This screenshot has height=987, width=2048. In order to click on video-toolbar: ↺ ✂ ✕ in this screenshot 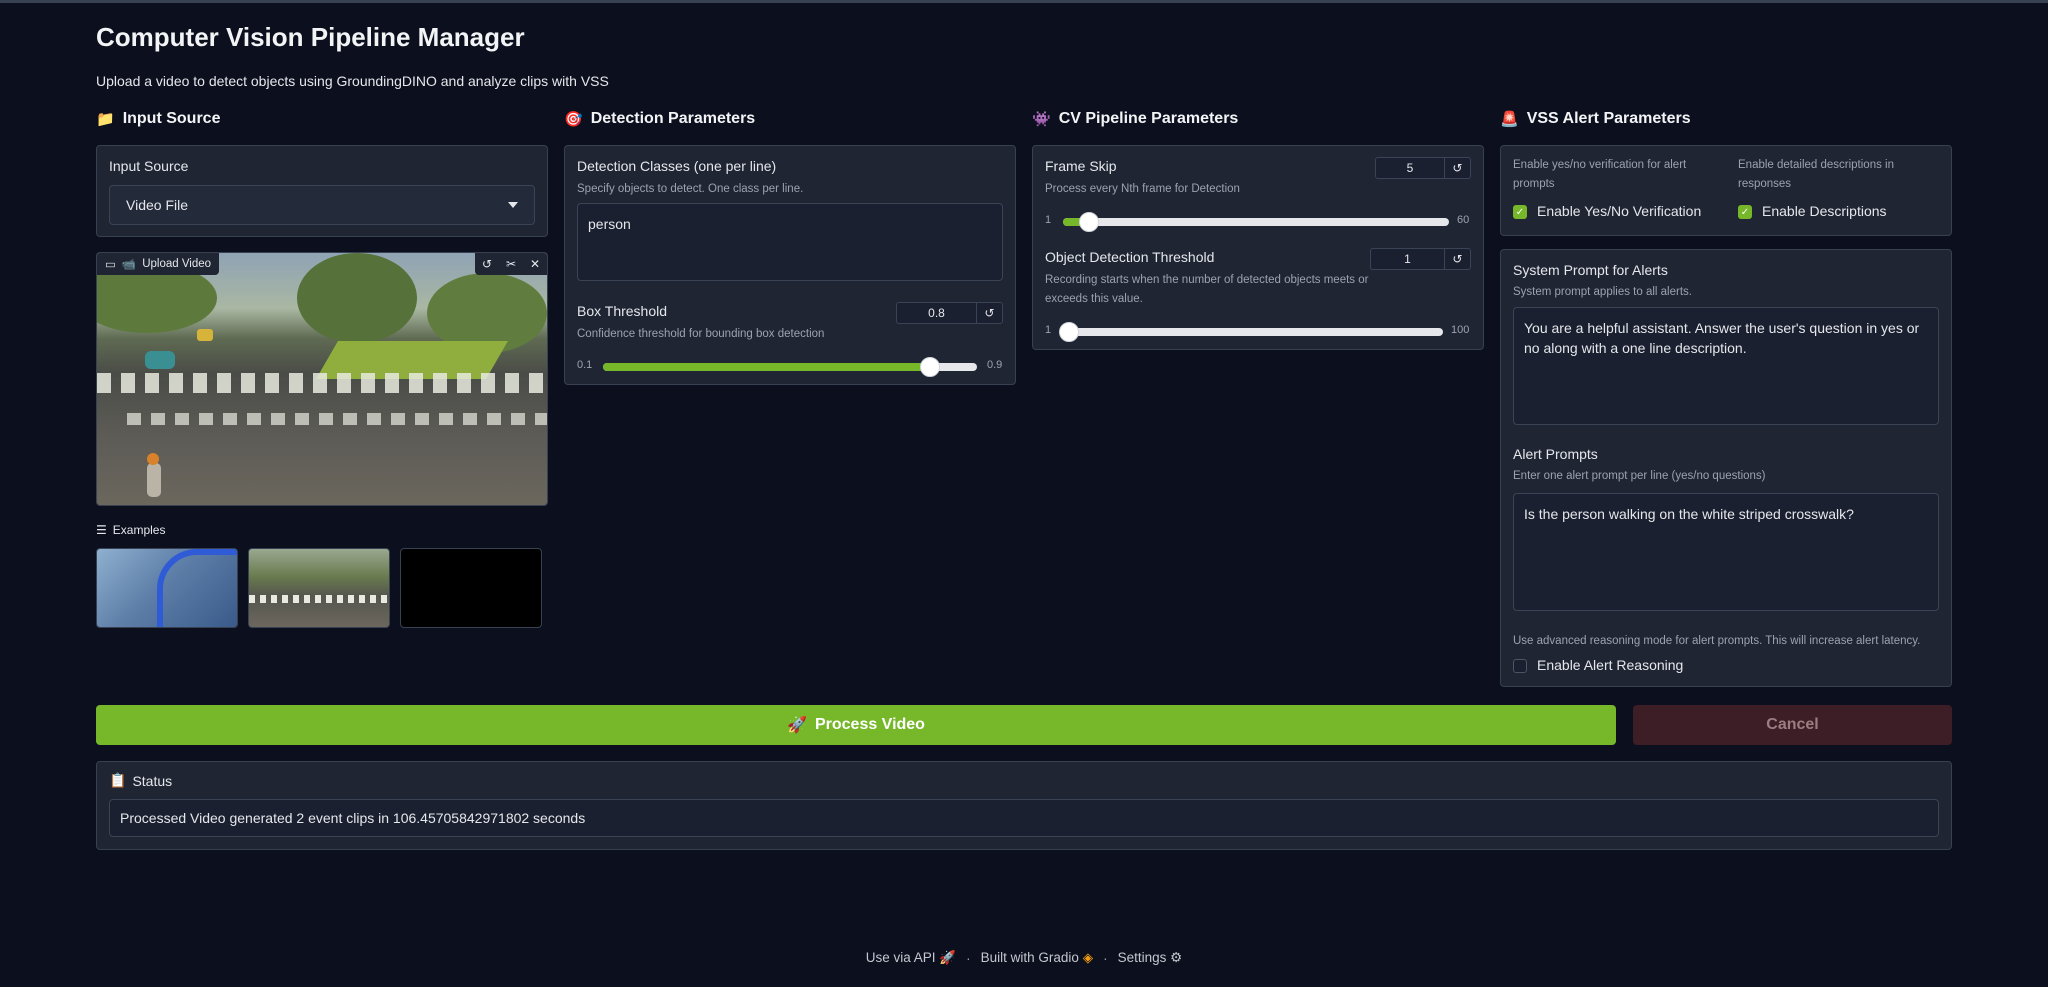, I will do `click(511, 264)`.